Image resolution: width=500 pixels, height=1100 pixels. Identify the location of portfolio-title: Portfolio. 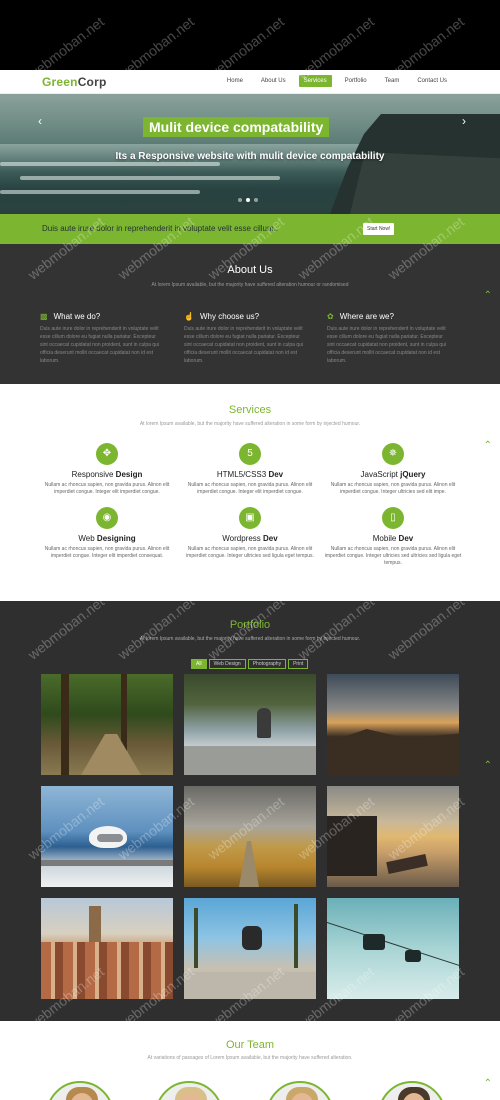
(250, 625).